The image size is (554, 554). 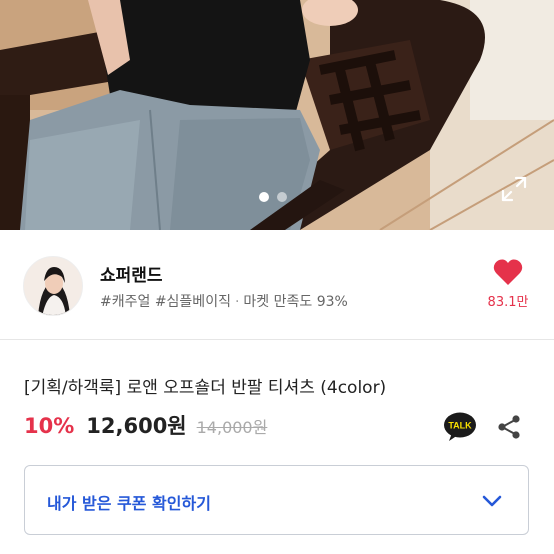 I want to click on coupon-check-button: 내가 받은 쿠폰 확인하기, so click(x=276, y=500).